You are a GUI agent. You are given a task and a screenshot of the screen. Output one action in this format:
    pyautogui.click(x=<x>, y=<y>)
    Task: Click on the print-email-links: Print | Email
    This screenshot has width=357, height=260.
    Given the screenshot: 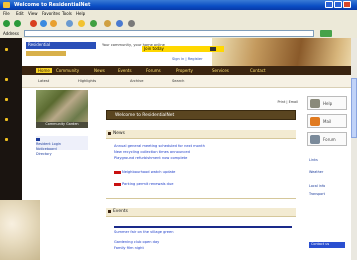 What is the action you would take?
    pyautogui.click(x=287, y=102)
    